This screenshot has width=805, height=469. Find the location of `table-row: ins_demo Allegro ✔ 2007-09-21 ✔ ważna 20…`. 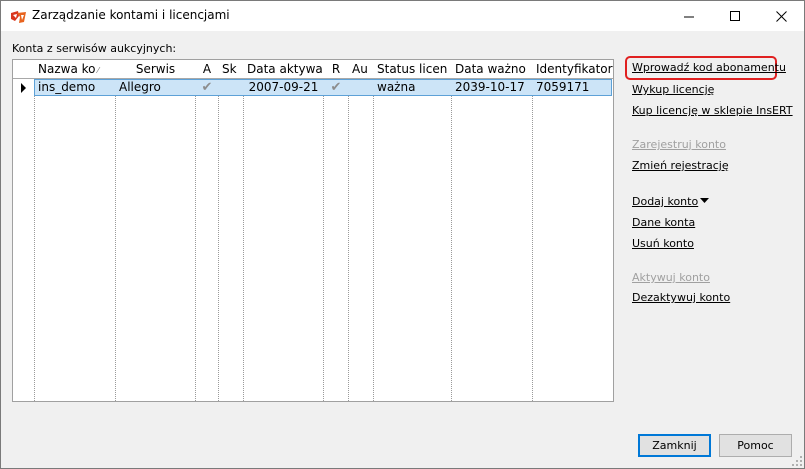

table-row: ins_demo Allegro ✔ 2007-09-21 ✔ ważna 20… is located at coordinates (313, 87).